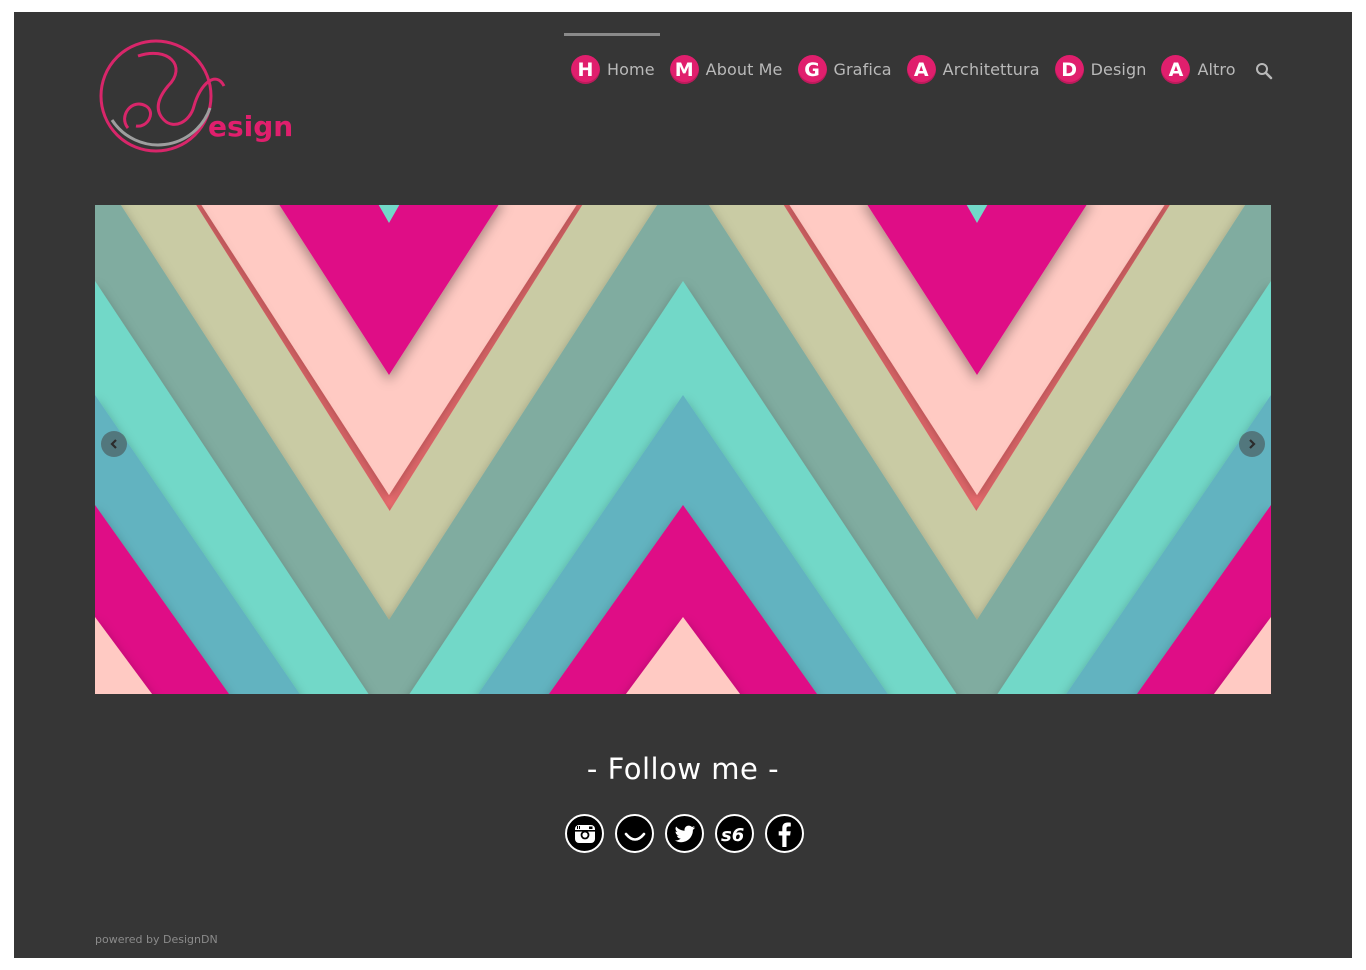 The height and width of the screenshot is (970, 1366). What do you see at coordinates (1118, 69) in the screenshot?
I see `nav-label: Design` at bounding box center [1118, 69].